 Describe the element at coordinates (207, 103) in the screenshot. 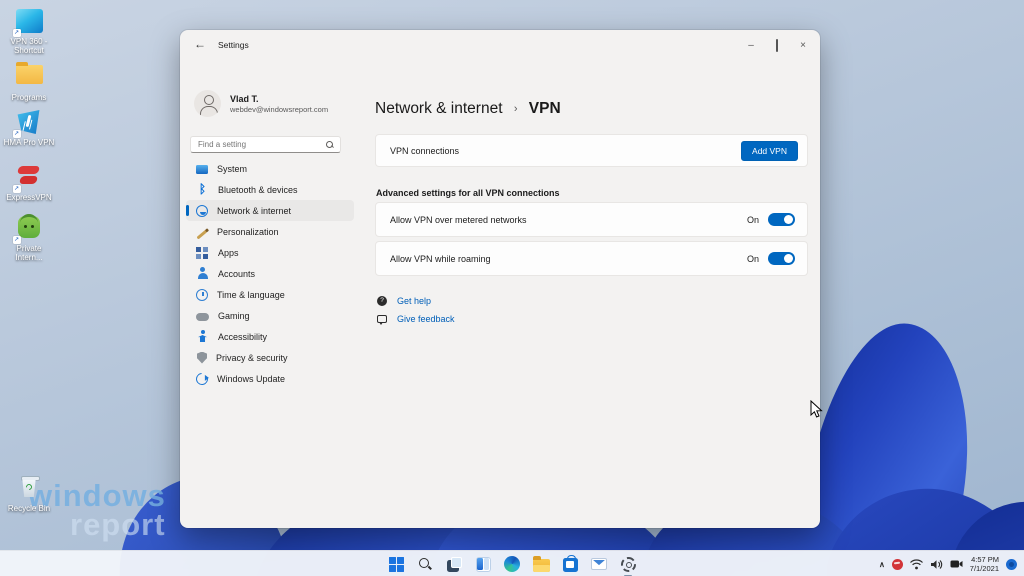

I see `avatar` at that location.